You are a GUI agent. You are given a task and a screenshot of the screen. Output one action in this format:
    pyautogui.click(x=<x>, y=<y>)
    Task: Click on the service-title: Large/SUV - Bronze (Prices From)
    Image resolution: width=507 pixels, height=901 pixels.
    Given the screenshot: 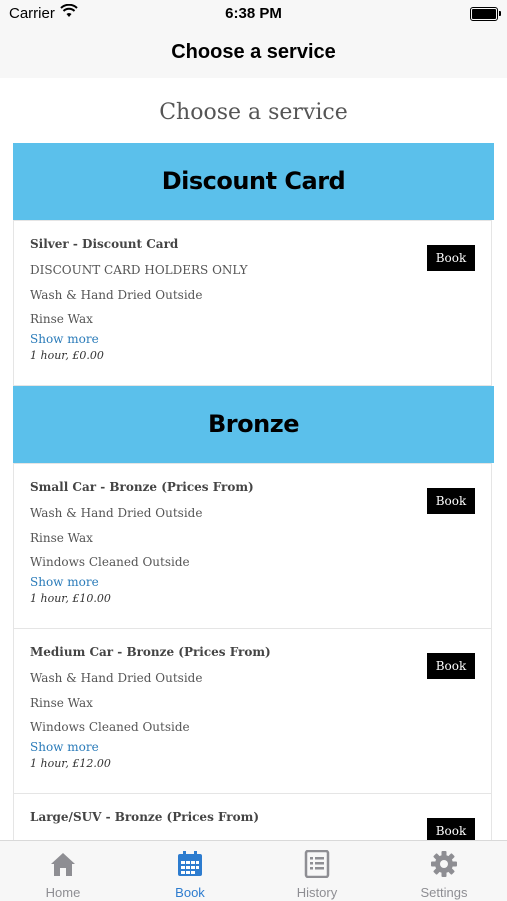 What is the action you would take?
    pyautogui.click(x=145, y=817)
    